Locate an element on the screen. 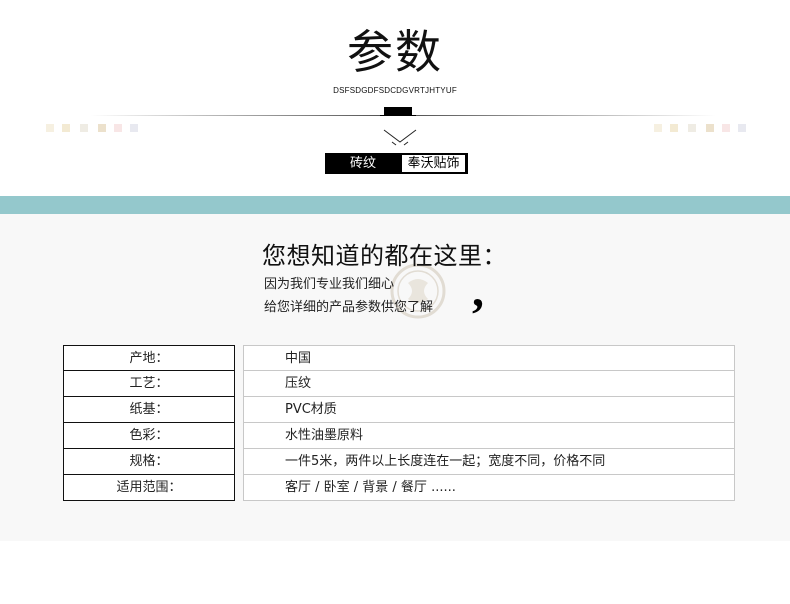 The image size is (790, 604). param-value: 水性油墨原料 is located at coordinates (489, 436).